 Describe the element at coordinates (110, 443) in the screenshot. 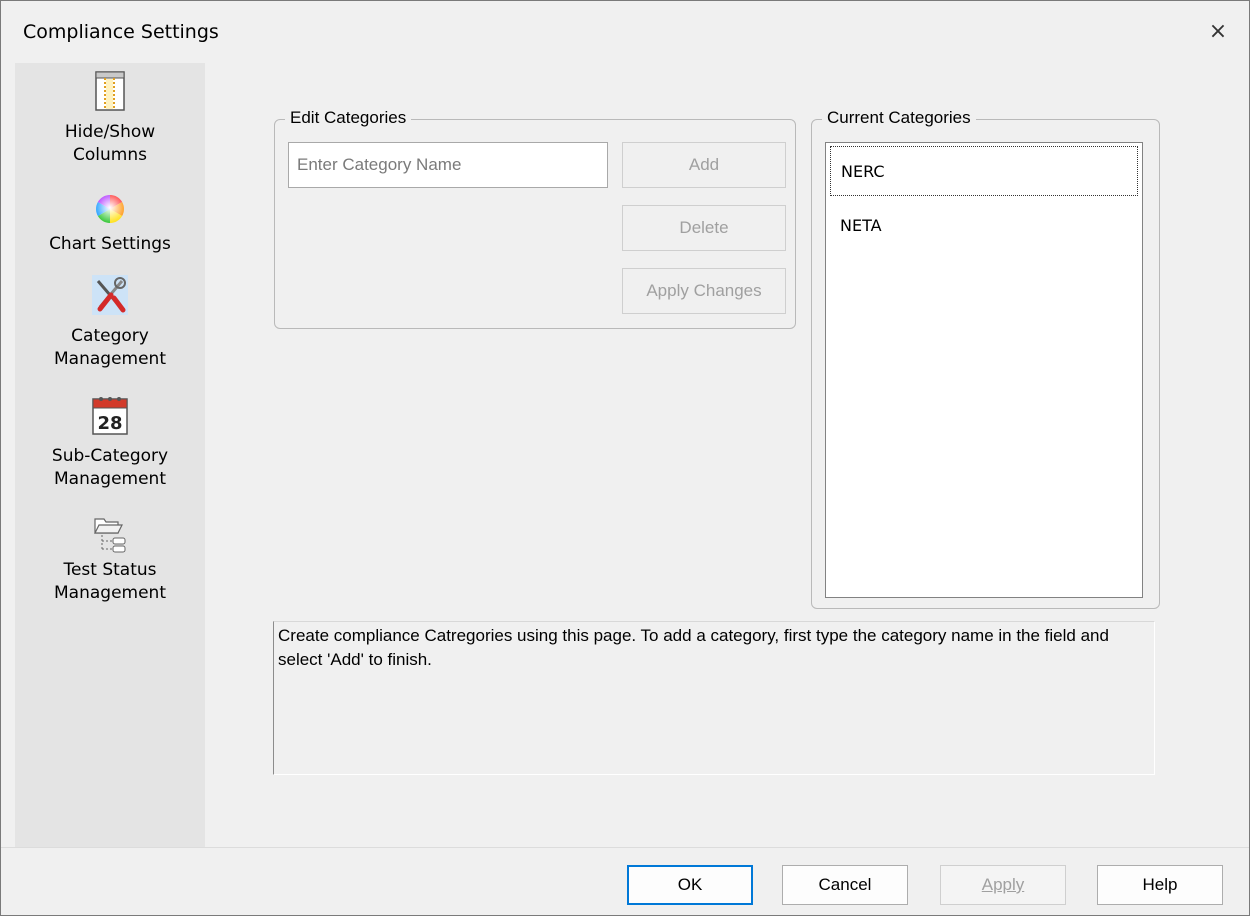

I see `sidebar-item-sub-category-management: 28 Sub-Category Management` at that location.